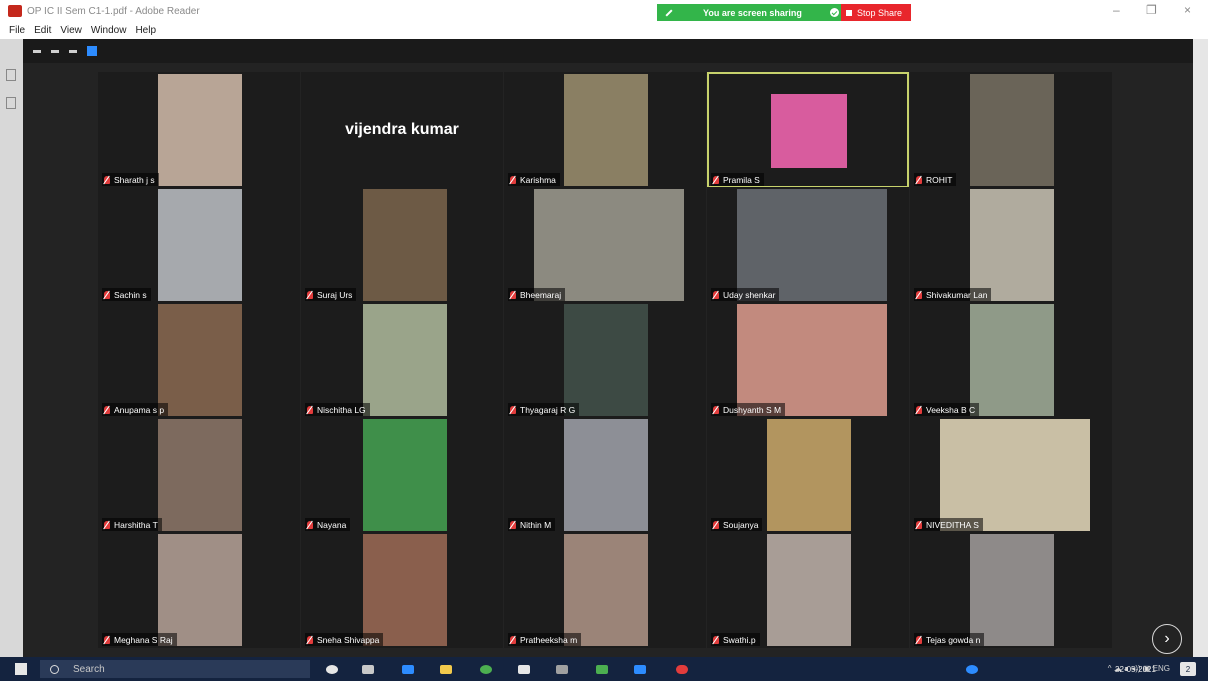  I want to click on participant-tile: Dushyanth S M, so click(808, 360).